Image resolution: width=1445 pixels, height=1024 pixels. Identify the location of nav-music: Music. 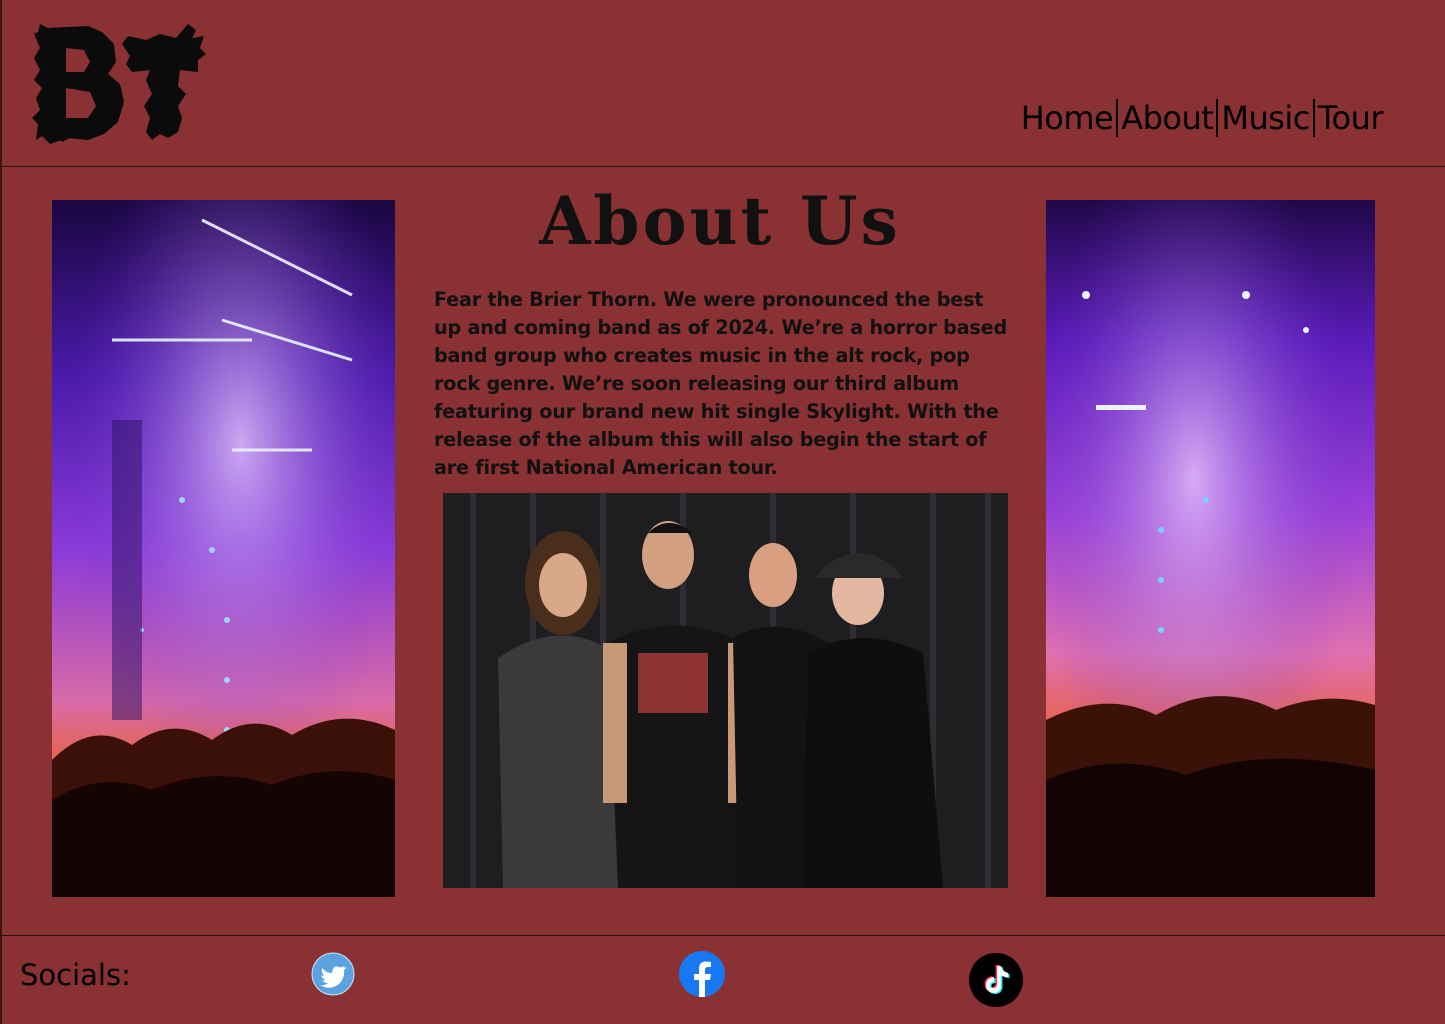
(1265, 118).